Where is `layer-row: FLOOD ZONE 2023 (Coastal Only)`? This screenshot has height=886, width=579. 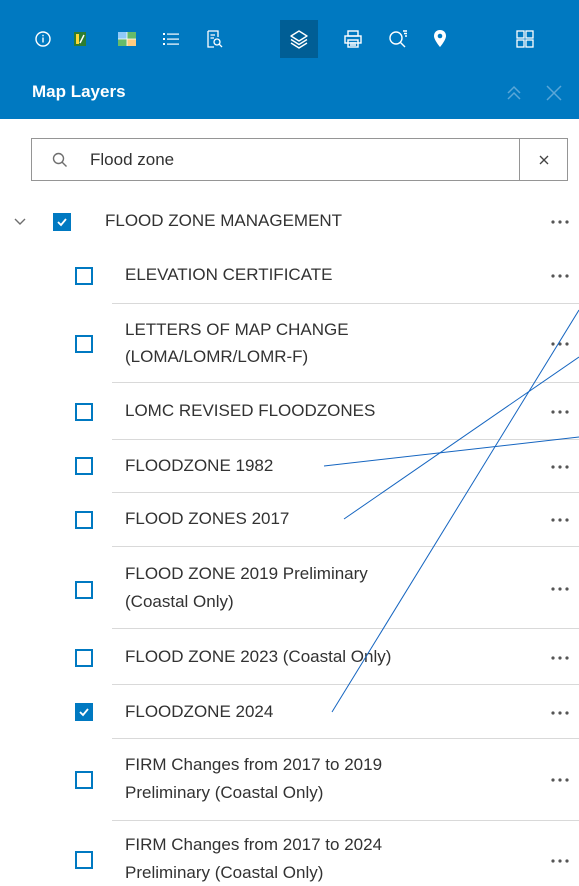
layer-row: FLOOD ZONE 2023 (Coastal Only) is located at coordinates (289, 657).